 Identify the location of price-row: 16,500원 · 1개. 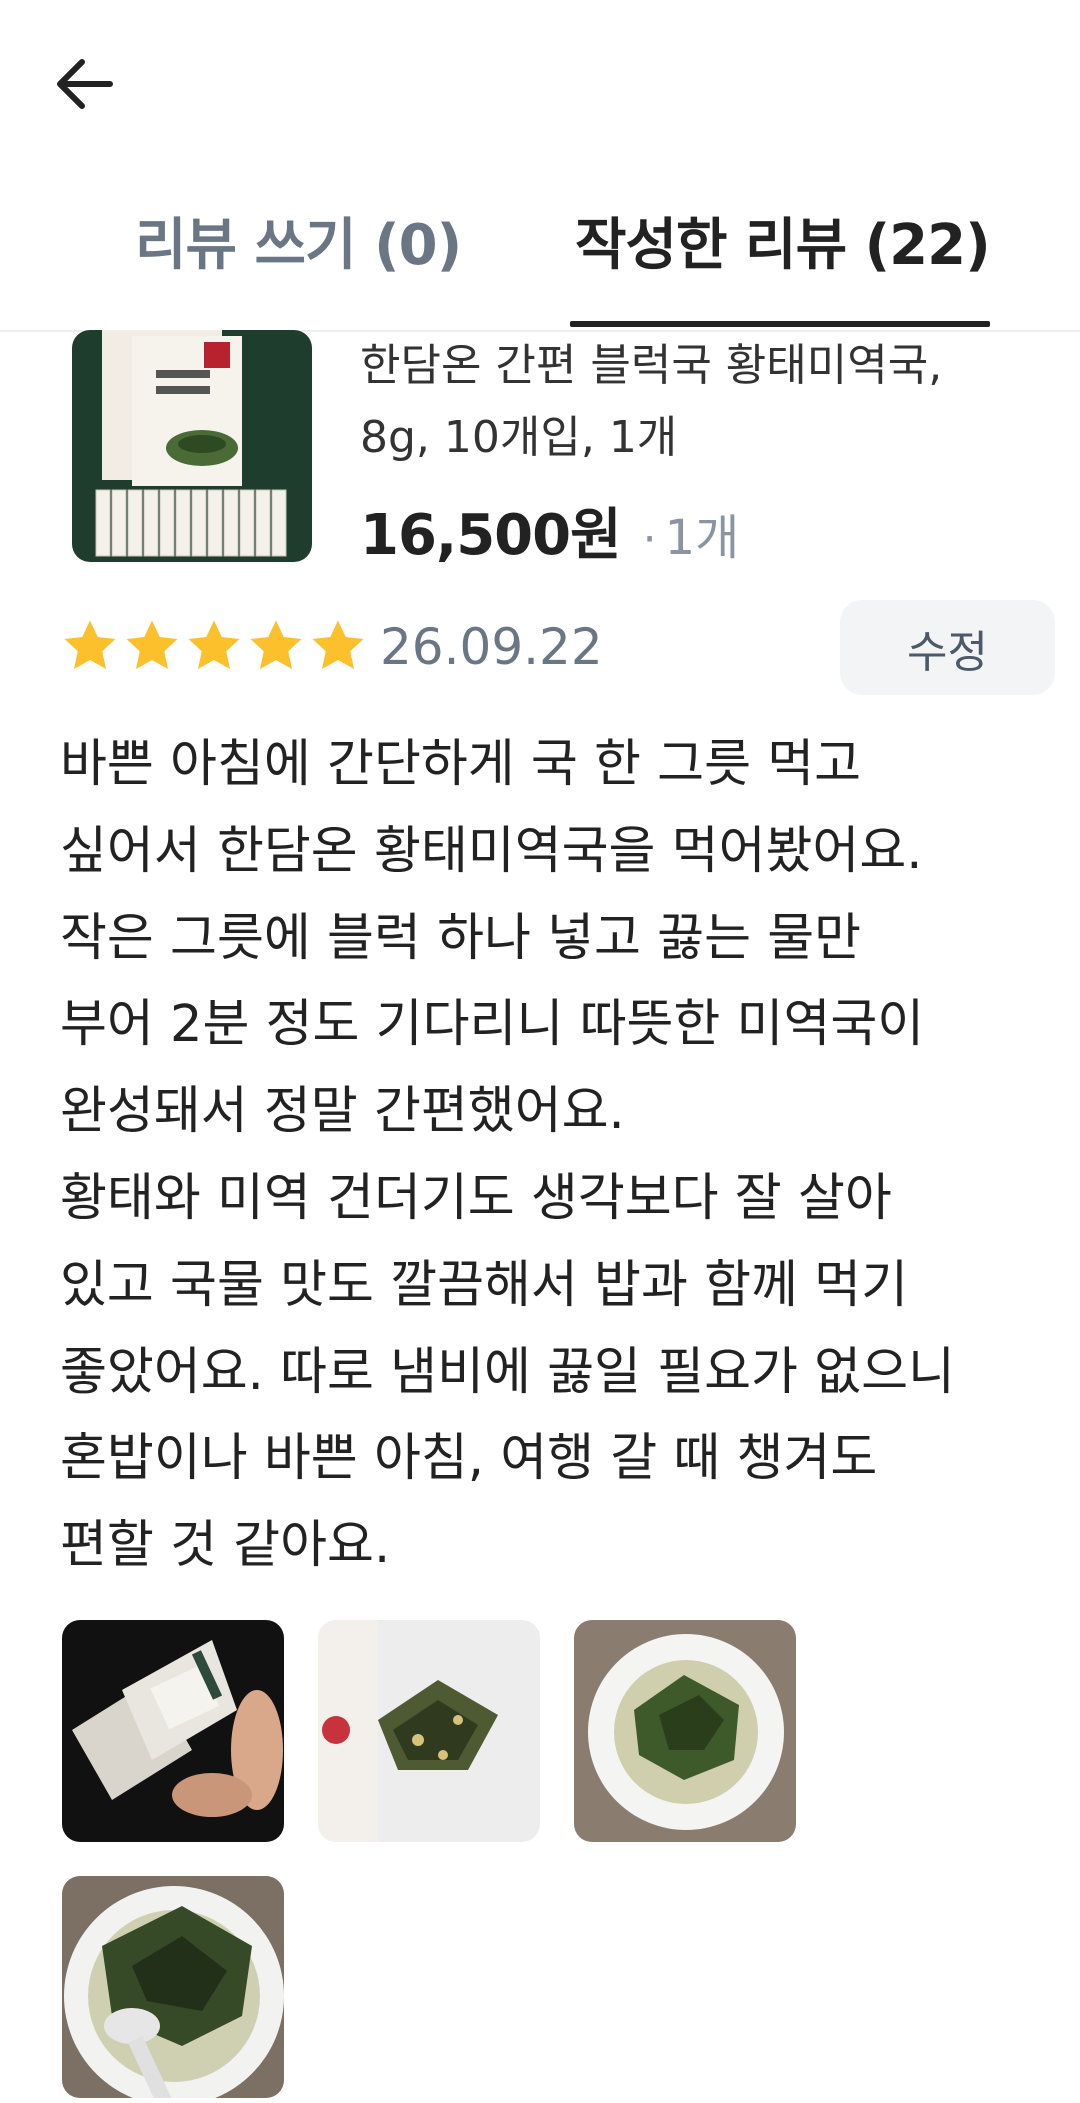
(549, 529).